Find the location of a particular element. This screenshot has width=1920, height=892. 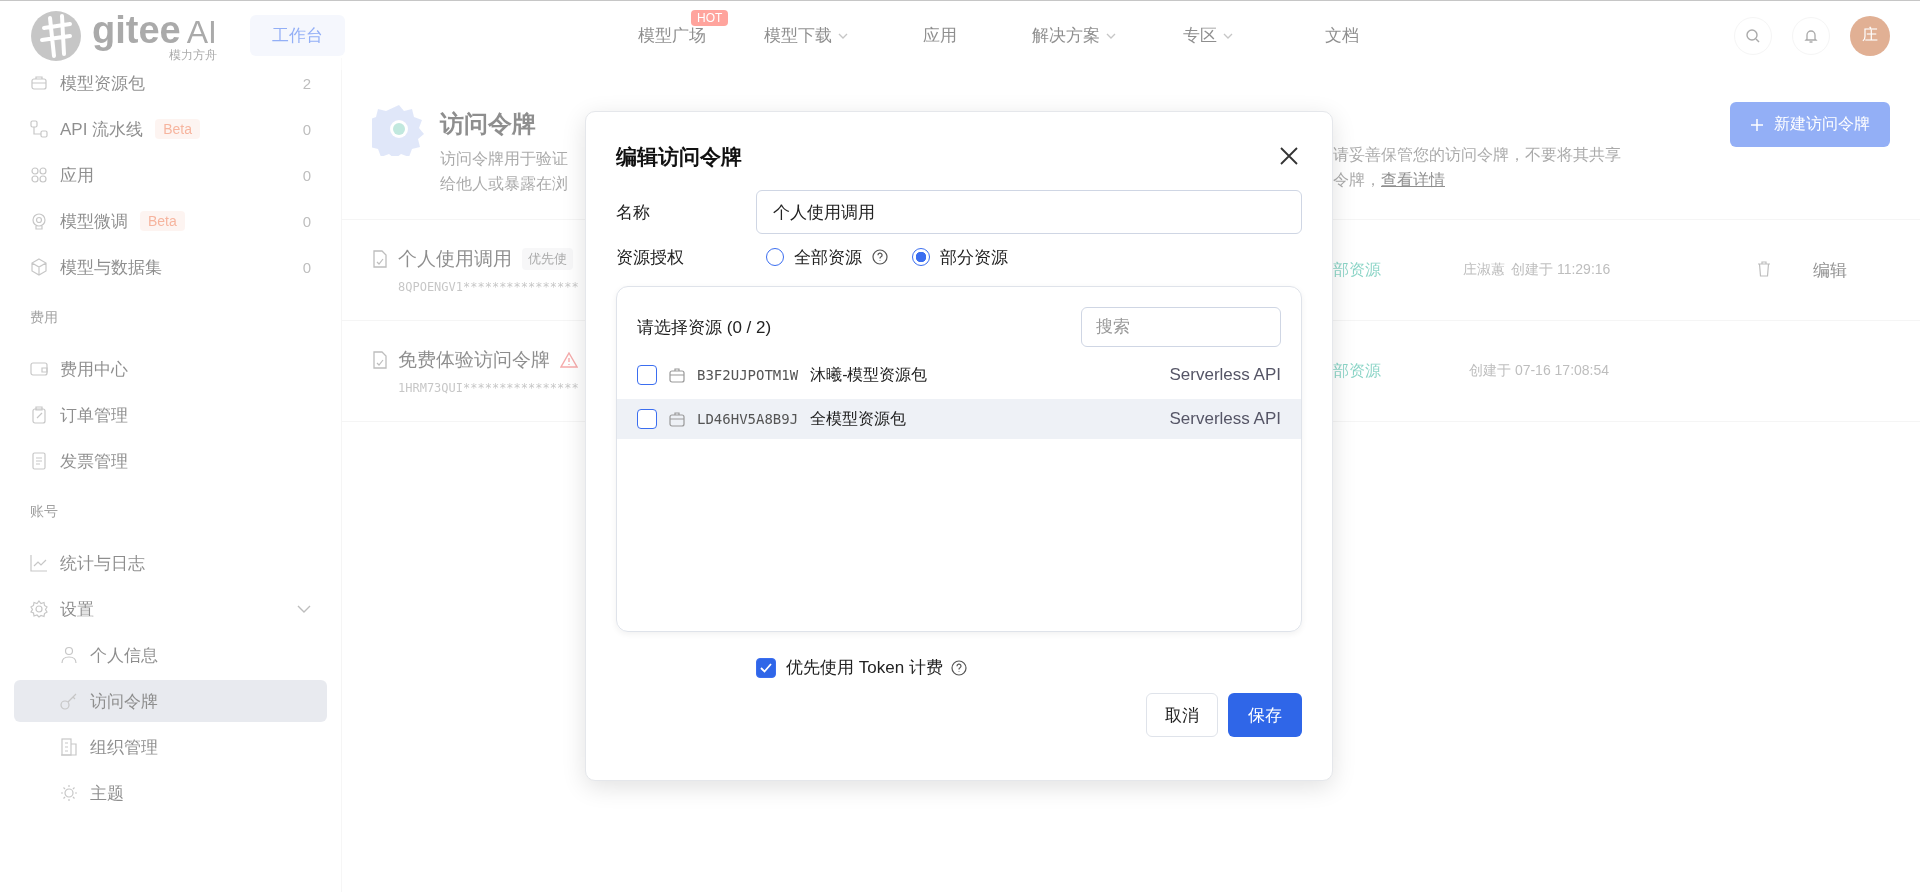

sidebar-item: 费用中心 is located at coordinates (170, 369).